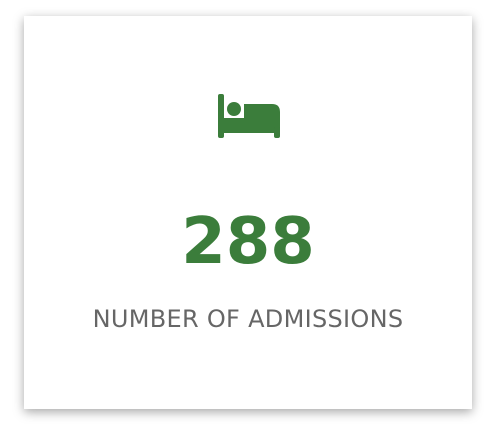 The image size is (496, 436). Describe the element at coordinates (248, 242) in the screenshot. I see `admissions-count: 288` at that location.